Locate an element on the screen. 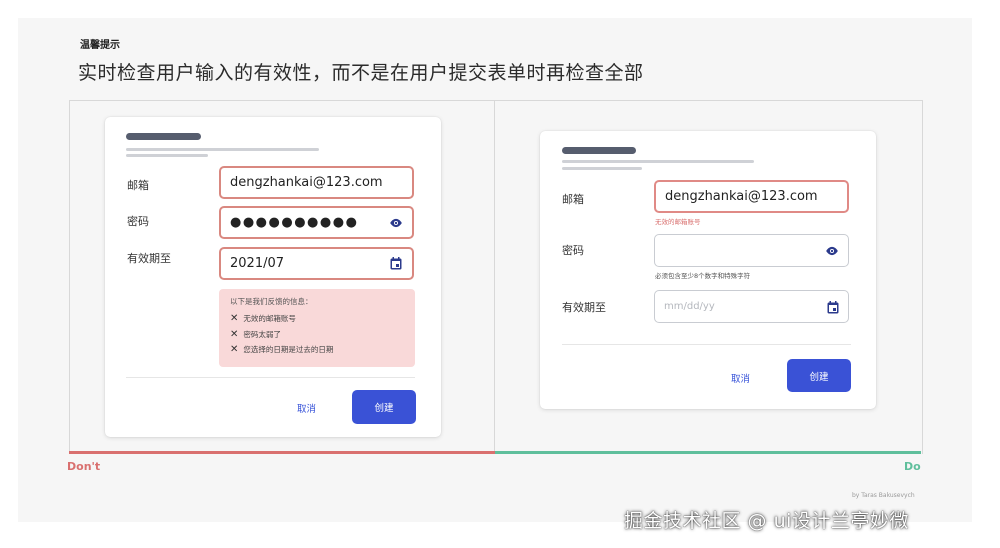 This screenshot has height=548, width=1000. error-summary-title: 以下是我们反馈的信息： is located at coordinates (271, 301).